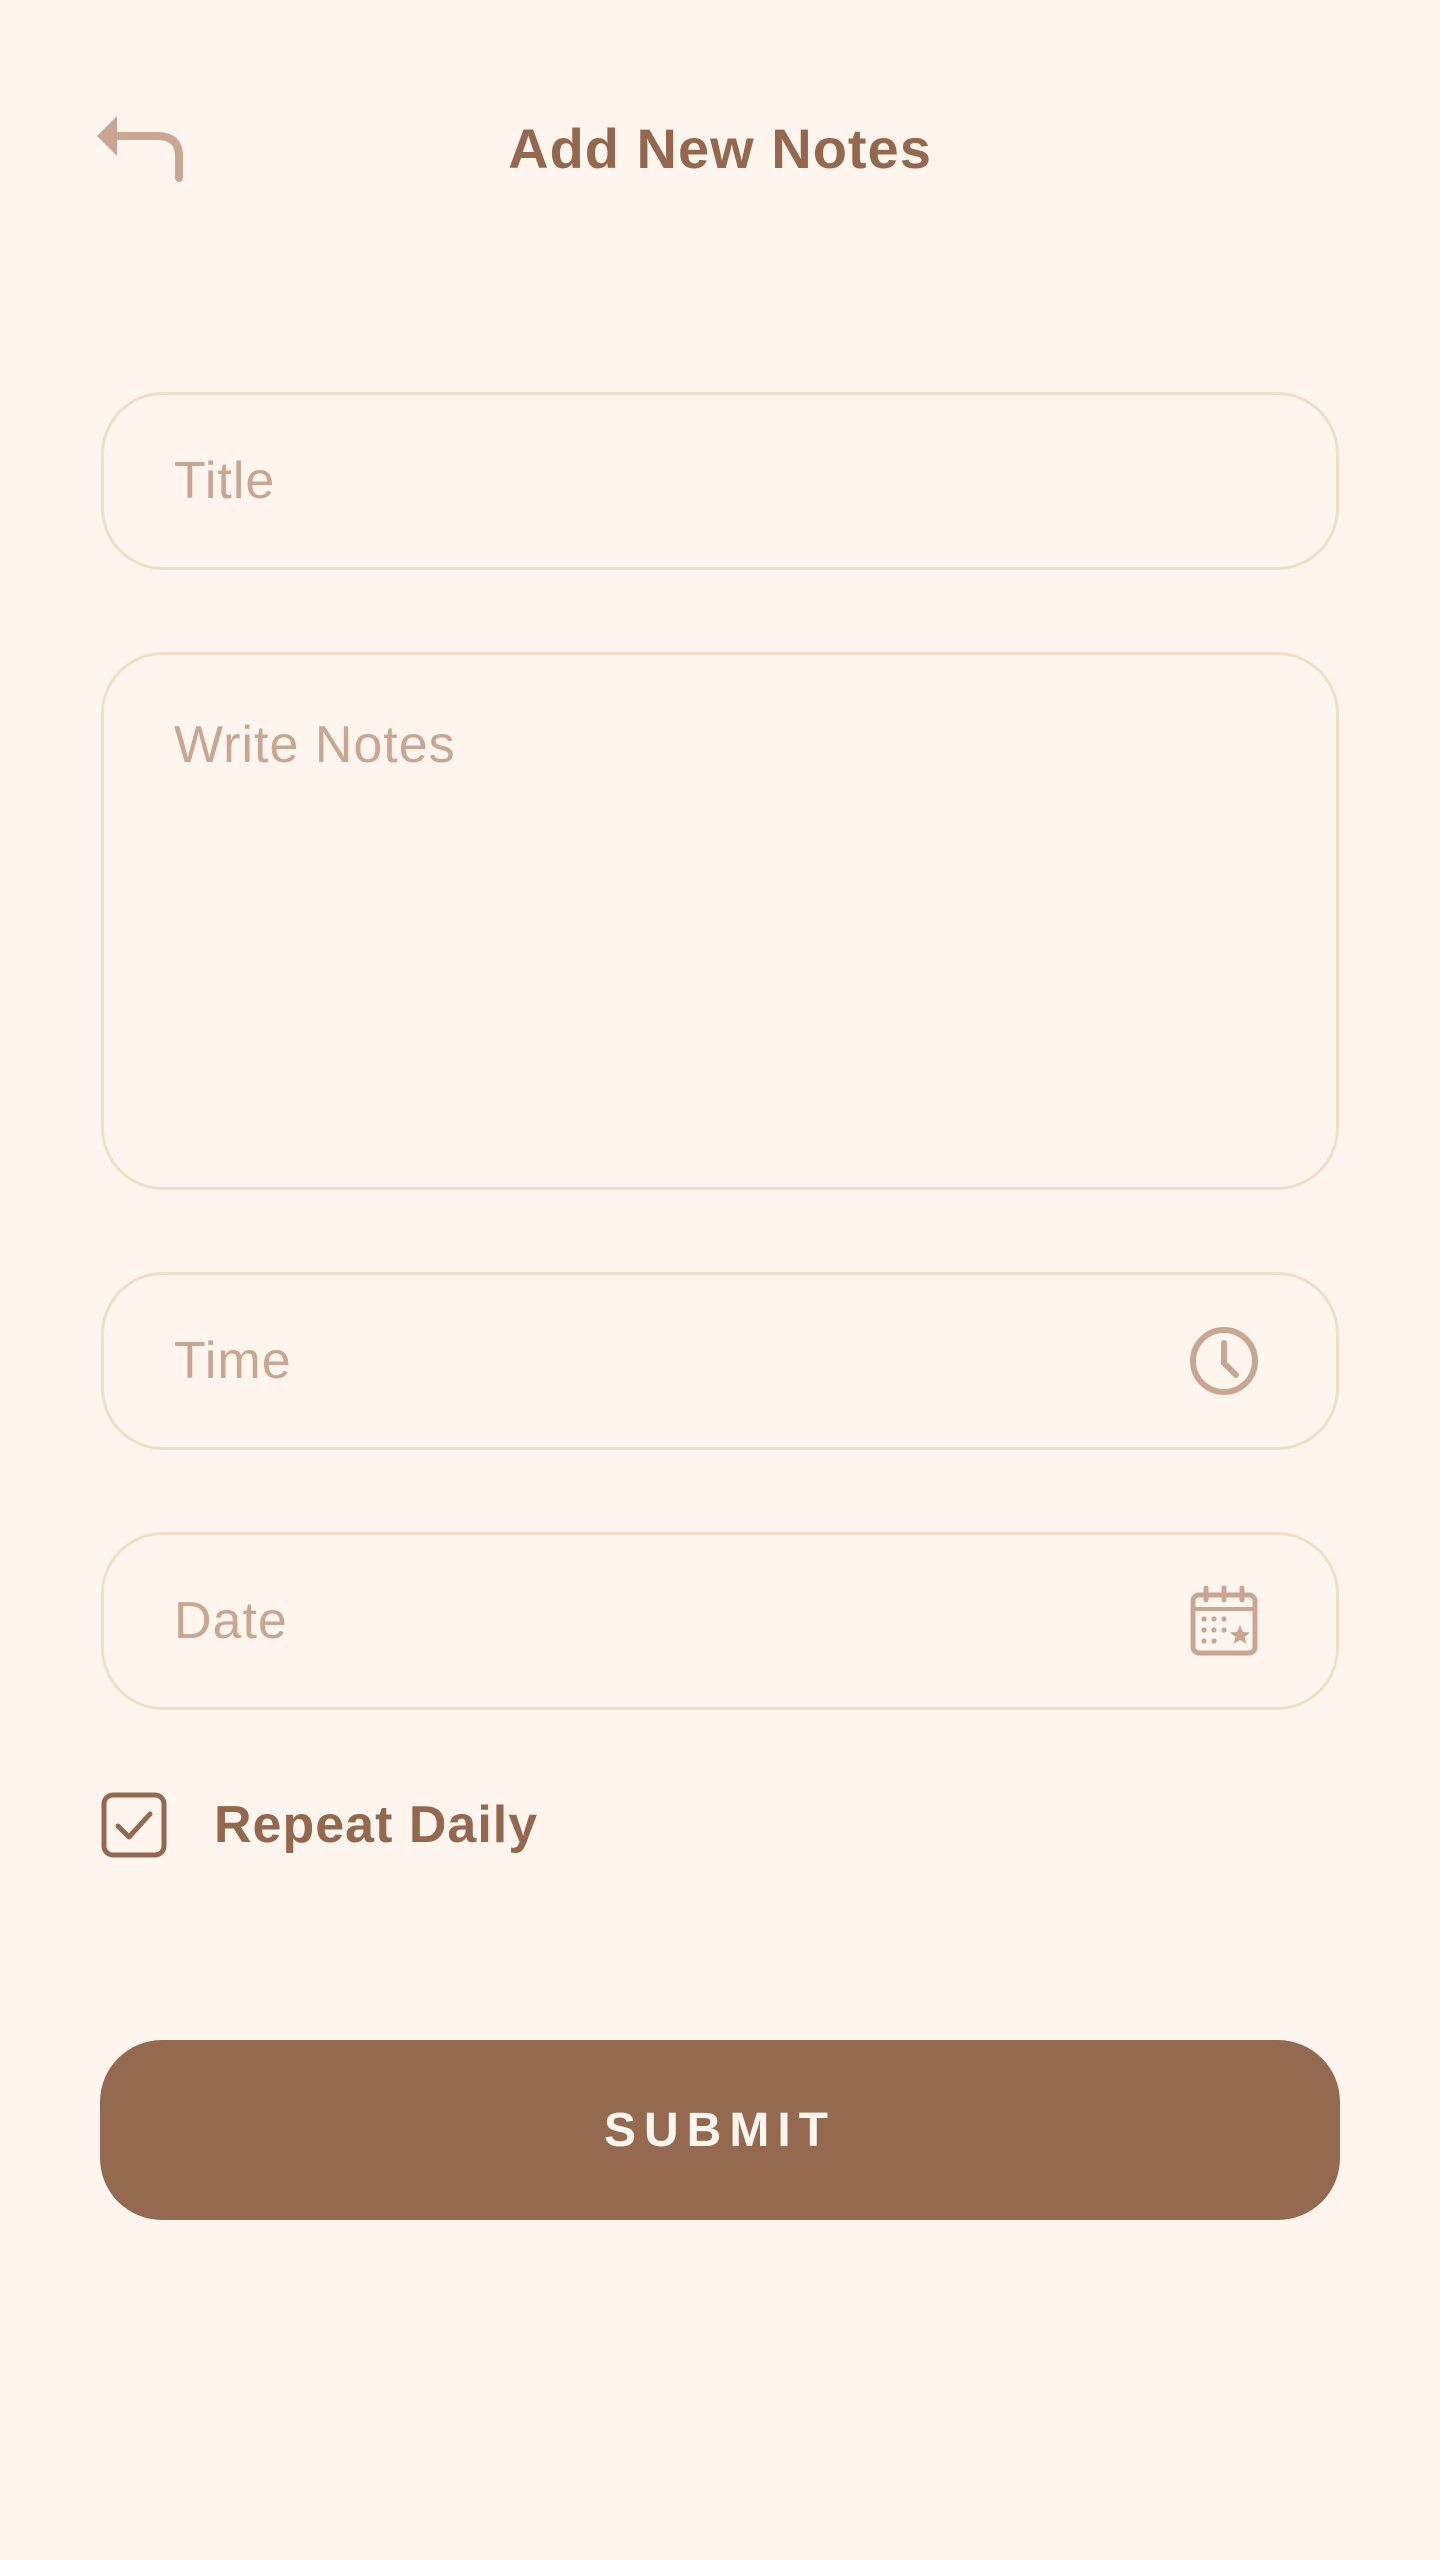 This screenshot has height=2560, width=1440. I want to click on calendar-icon, so click(1224, 1620).